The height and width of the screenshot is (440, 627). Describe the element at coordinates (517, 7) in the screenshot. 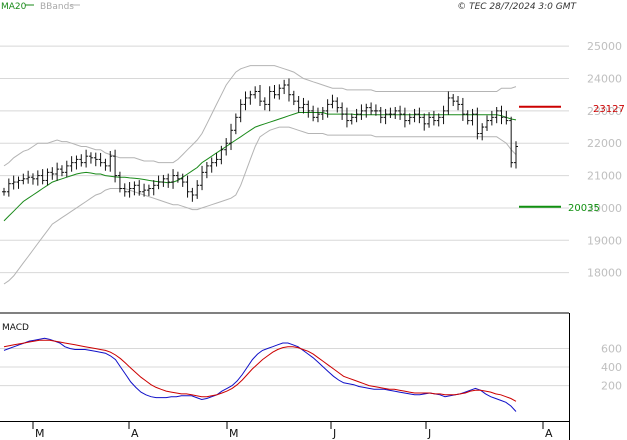

I see `copyright: © TEC 28/7/2024 3:0 GMT` at that location.